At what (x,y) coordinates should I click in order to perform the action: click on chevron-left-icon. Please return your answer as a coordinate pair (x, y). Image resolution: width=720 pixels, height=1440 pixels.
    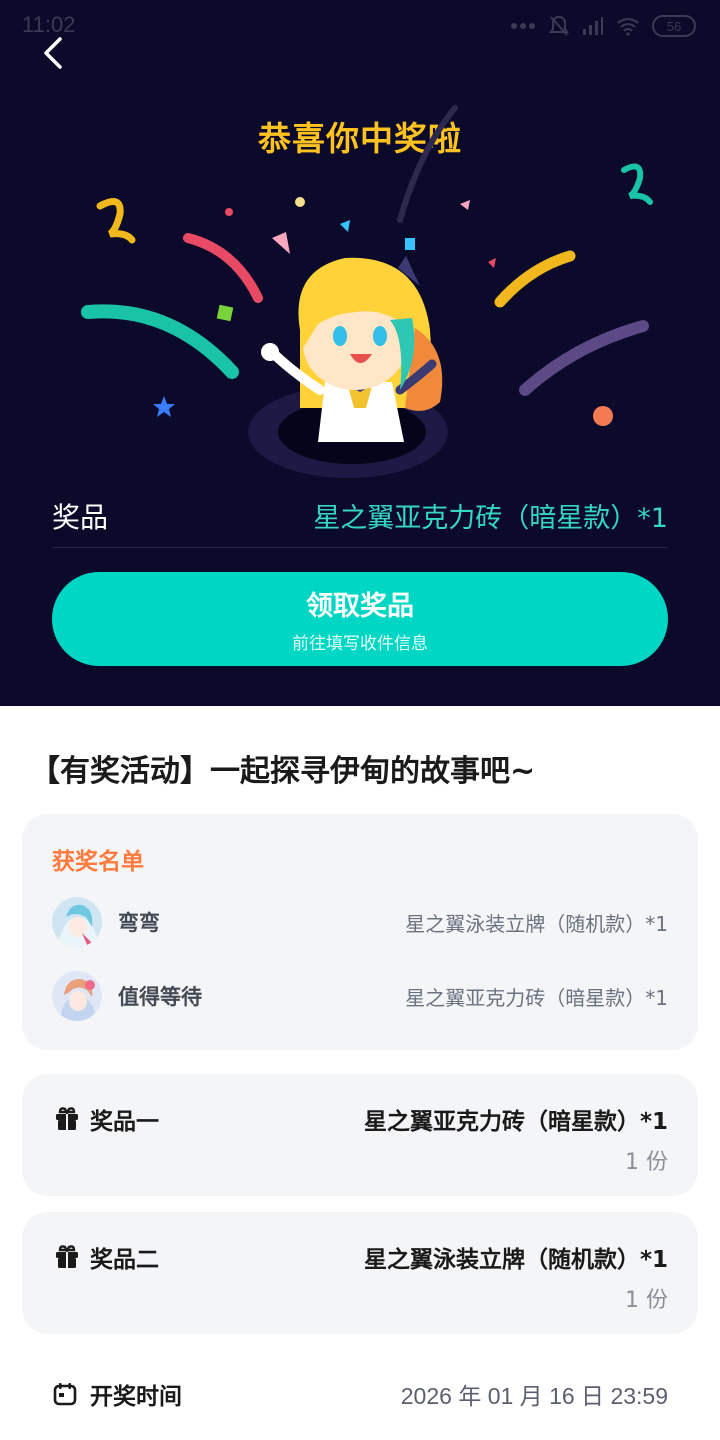
    Looking at the image, I should click on (53, 53).